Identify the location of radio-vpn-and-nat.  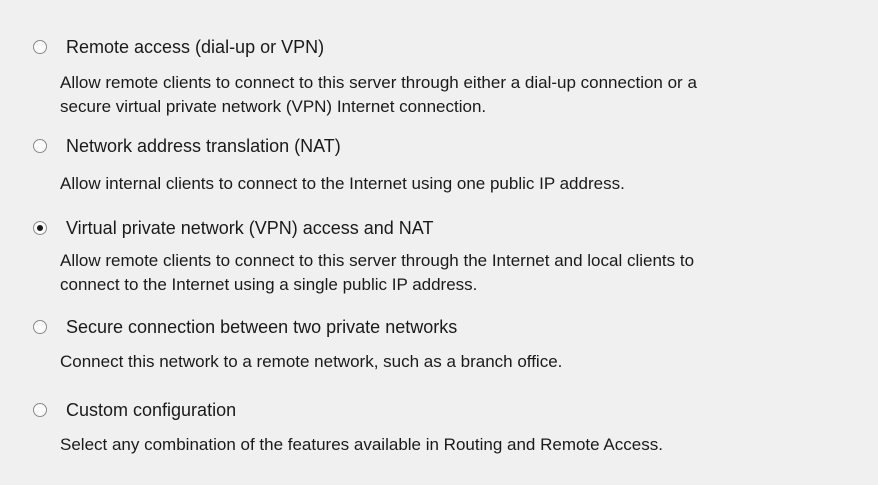
(40, 228).